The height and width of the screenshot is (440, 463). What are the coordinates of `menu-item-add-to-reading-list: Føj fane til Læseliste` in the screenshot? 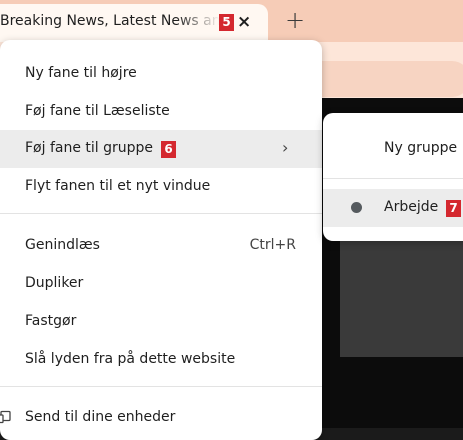 It's located at (161, 112).